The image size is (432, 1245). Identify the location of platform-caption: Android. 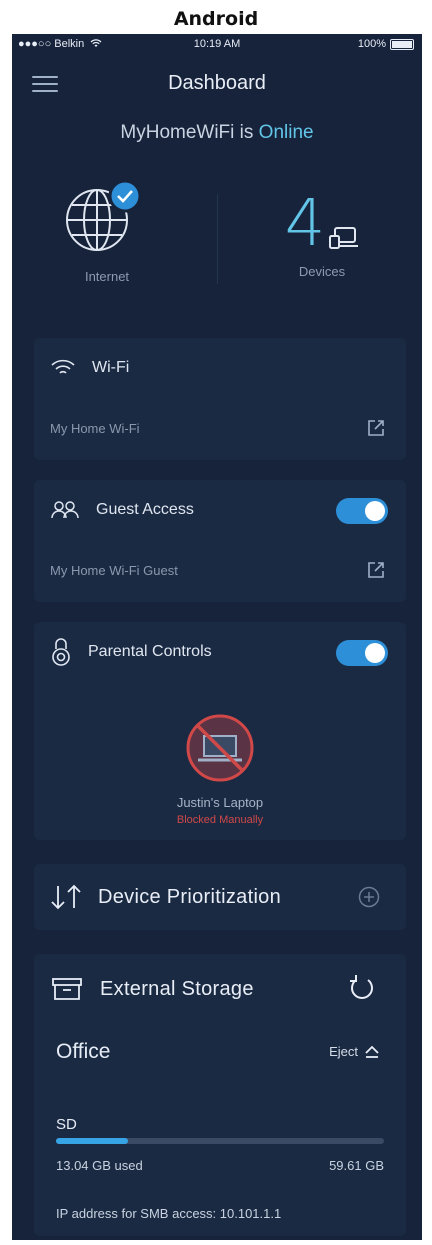
(216, 19).